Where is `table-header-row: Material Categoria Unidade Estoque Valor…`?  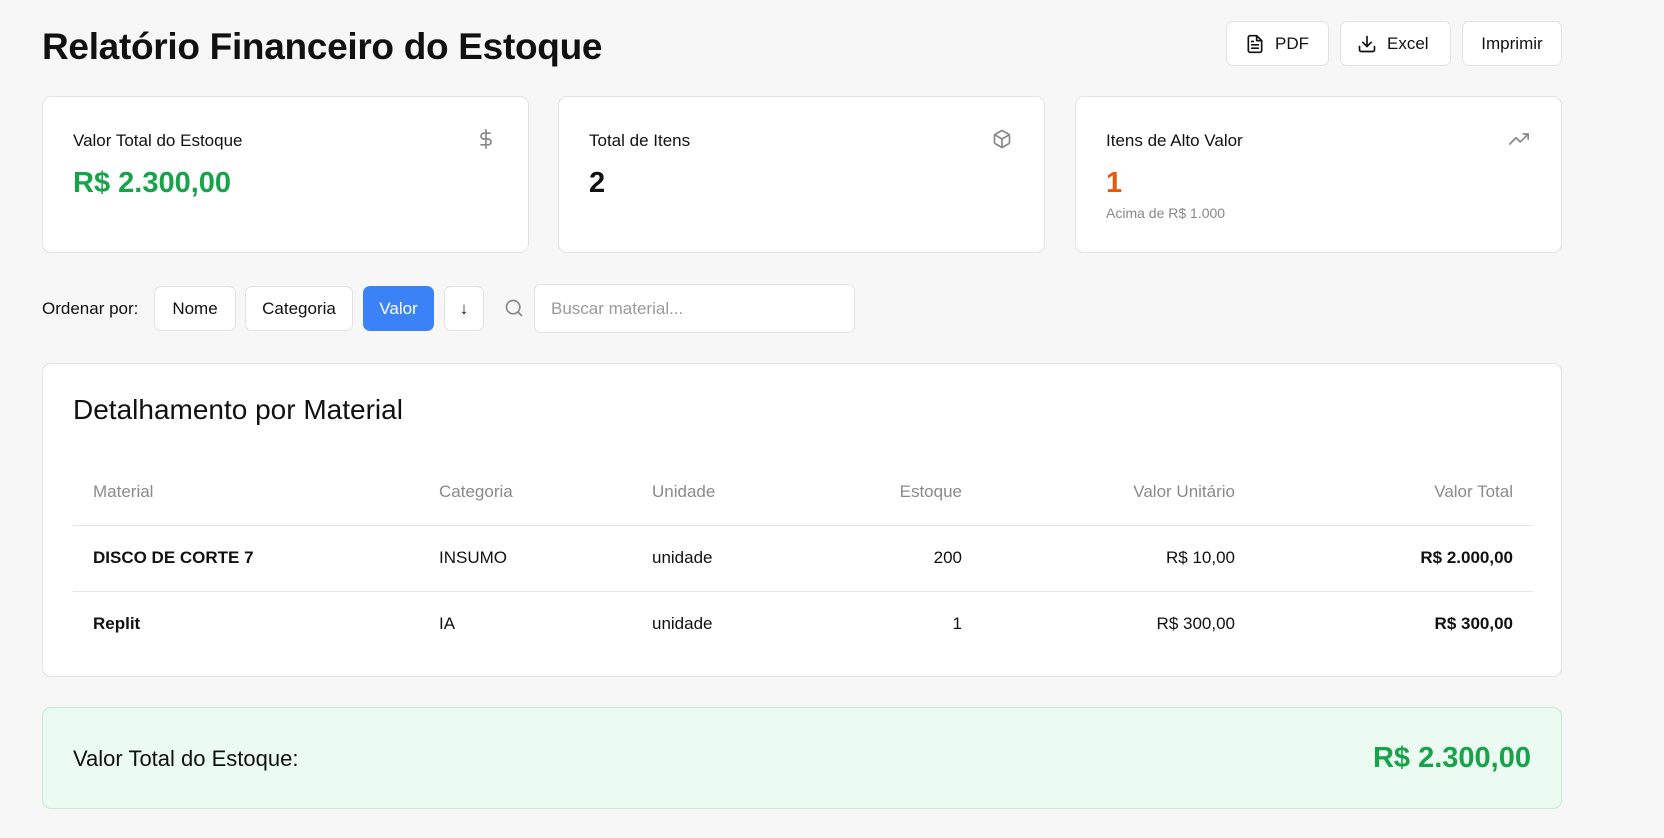
table-header-row: Material Categoria Unidade Estoque Valor… is located at coordinates (803, 492).